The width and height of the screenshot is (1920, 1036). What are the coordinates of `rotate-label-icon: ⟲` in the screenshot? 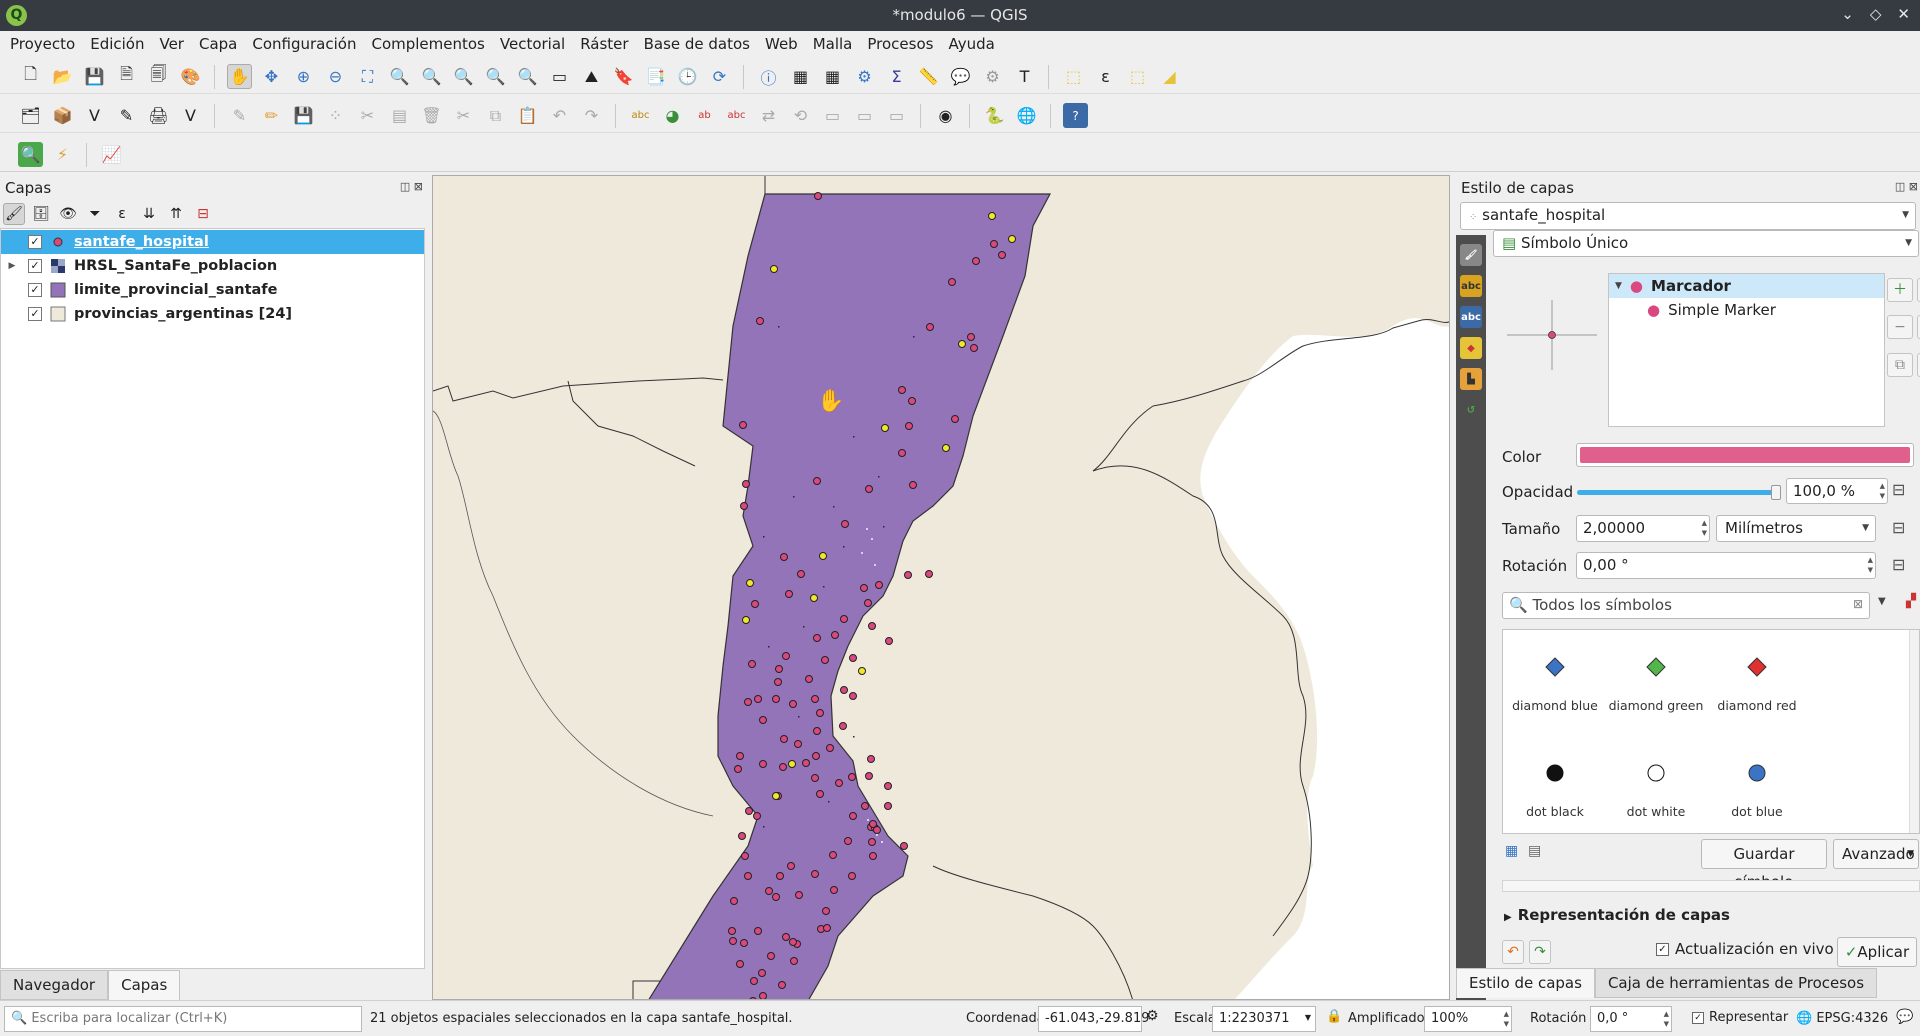 It's located at (800, 115).